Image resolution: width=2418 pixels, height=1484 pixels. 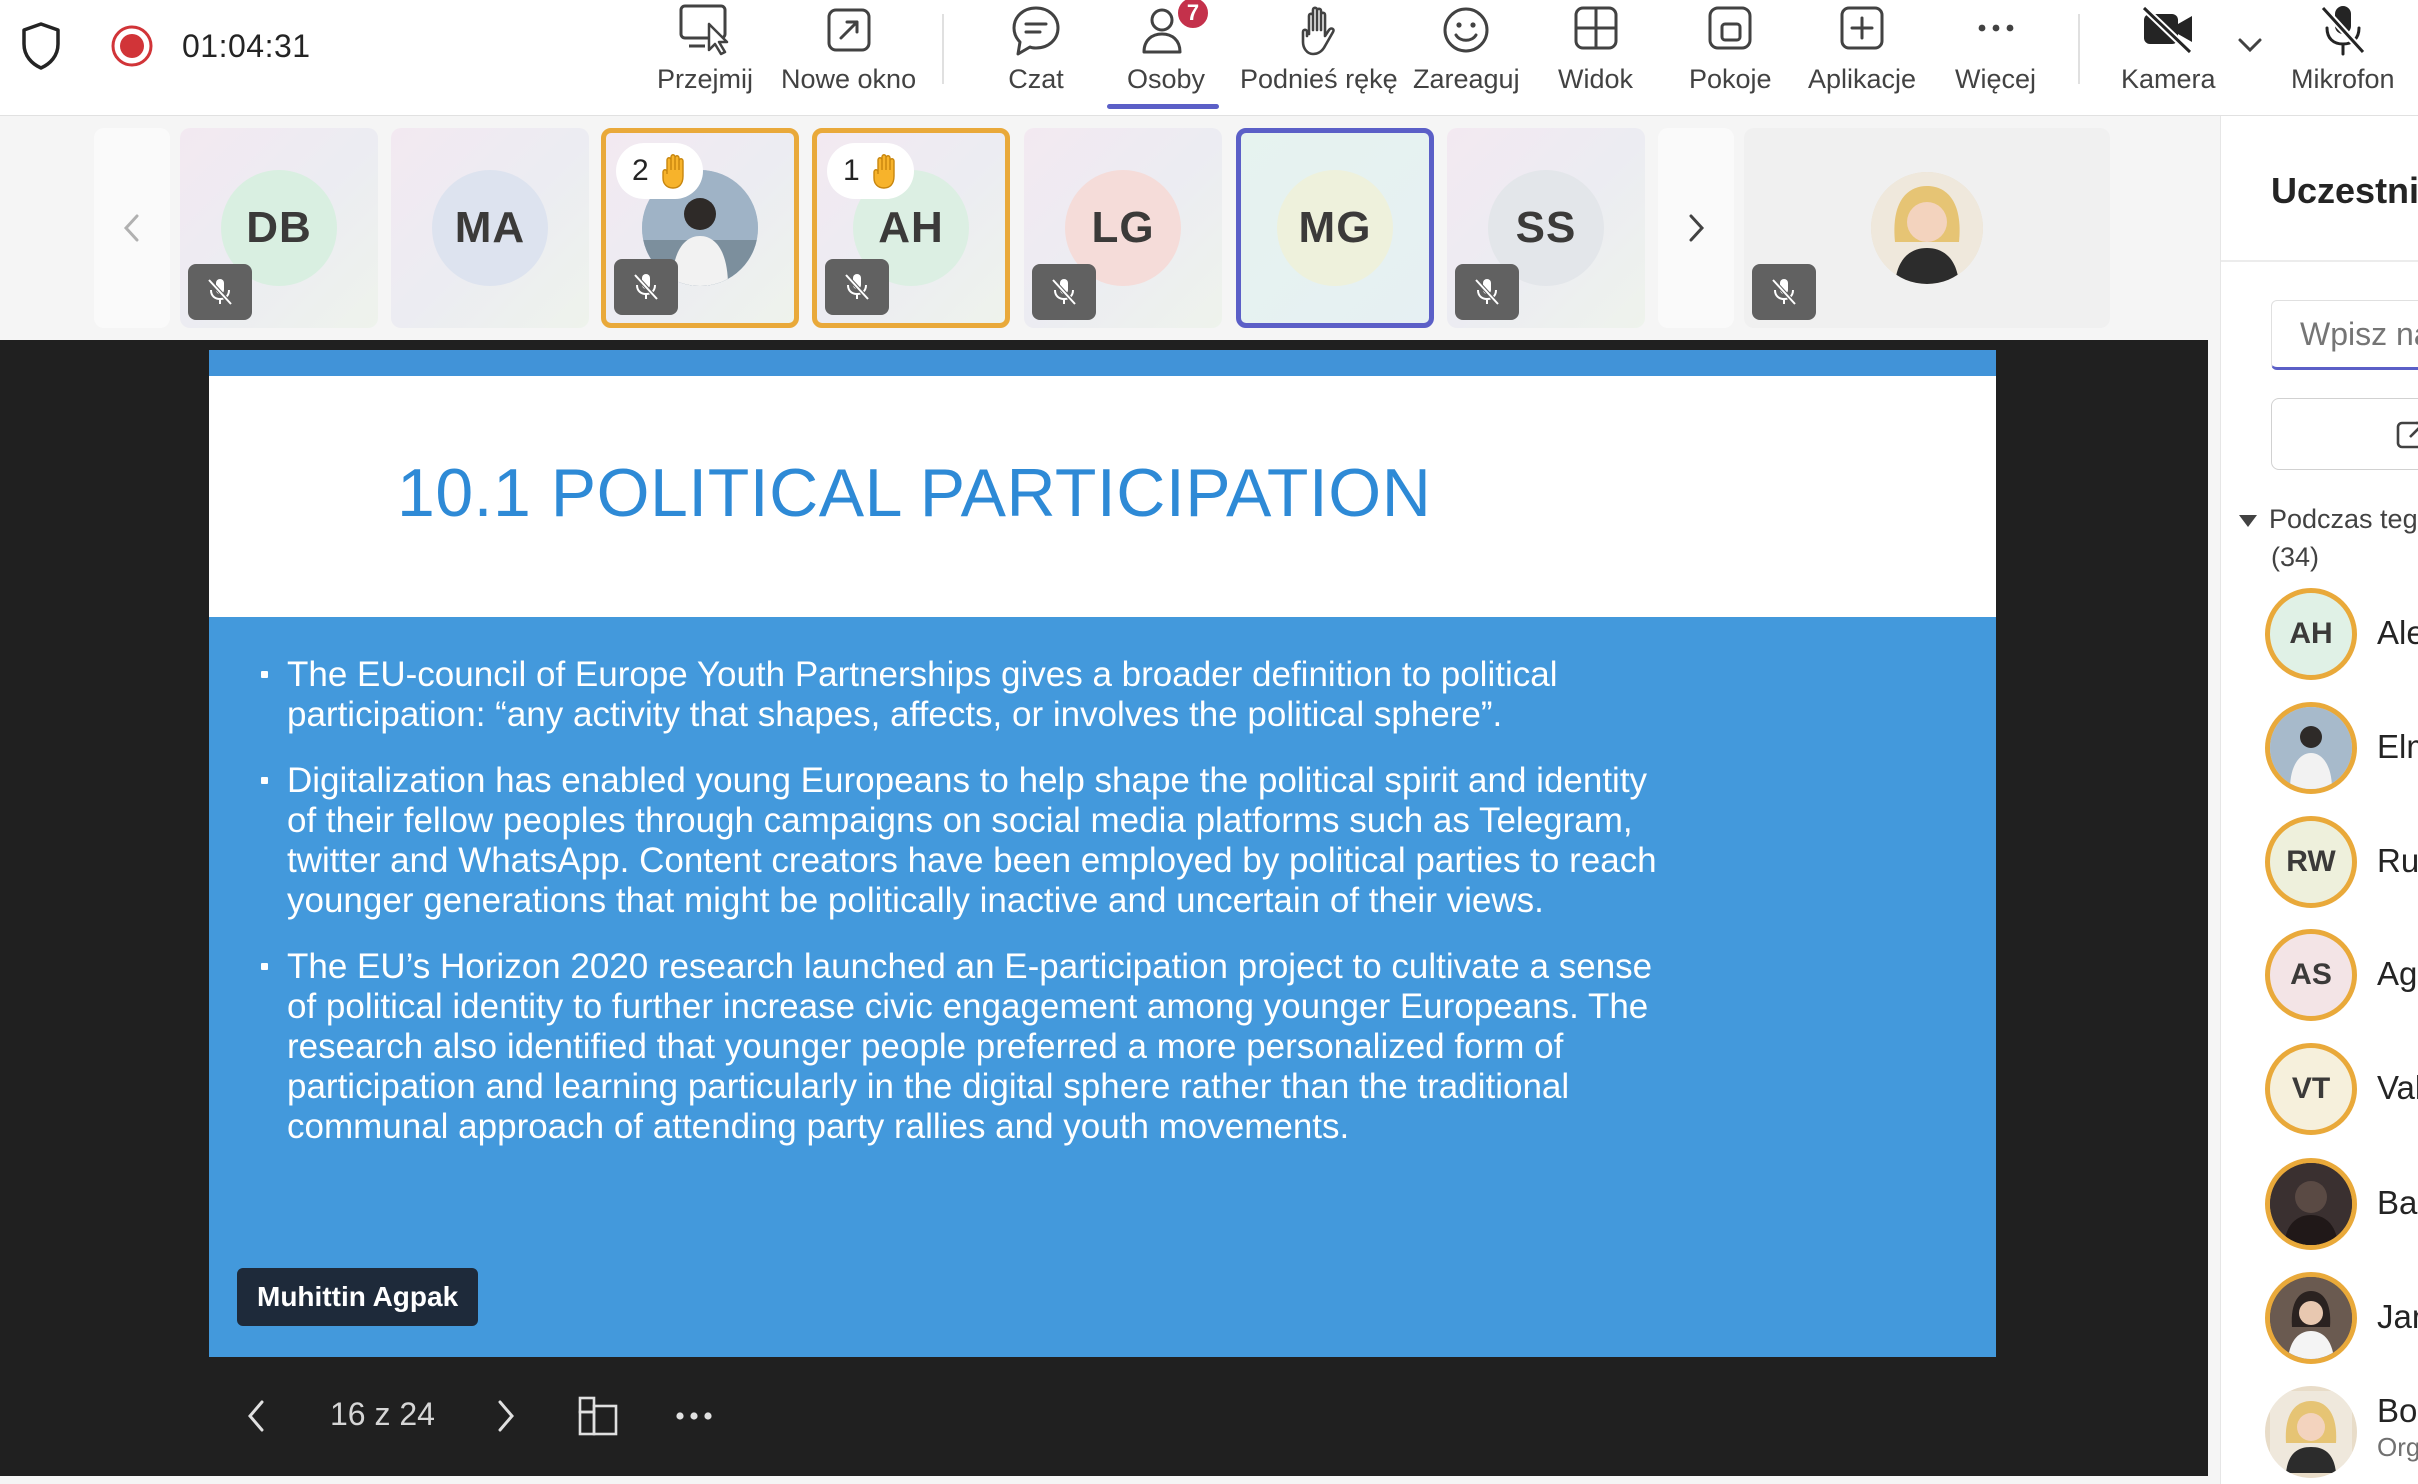 I want to click on participant-list-item: Elm, so click(x=2341, y=750).